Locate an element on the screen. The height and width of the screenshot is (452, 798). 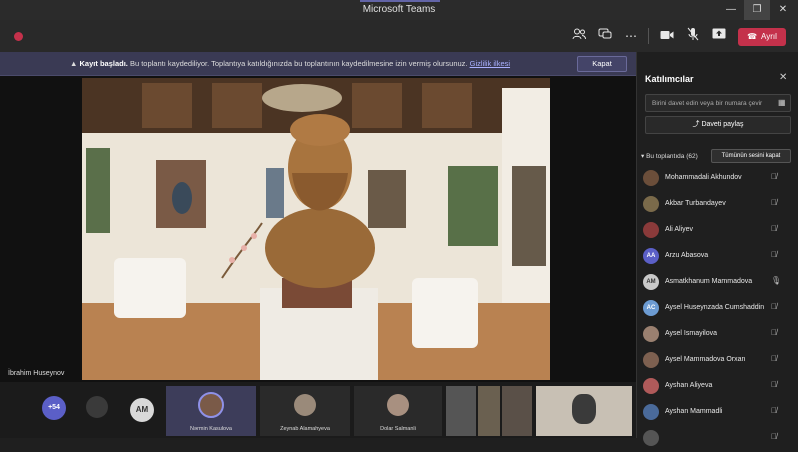
meeting-toolbar: ⋯ ☎ Ayrıl is located at coordinates (399, 36).